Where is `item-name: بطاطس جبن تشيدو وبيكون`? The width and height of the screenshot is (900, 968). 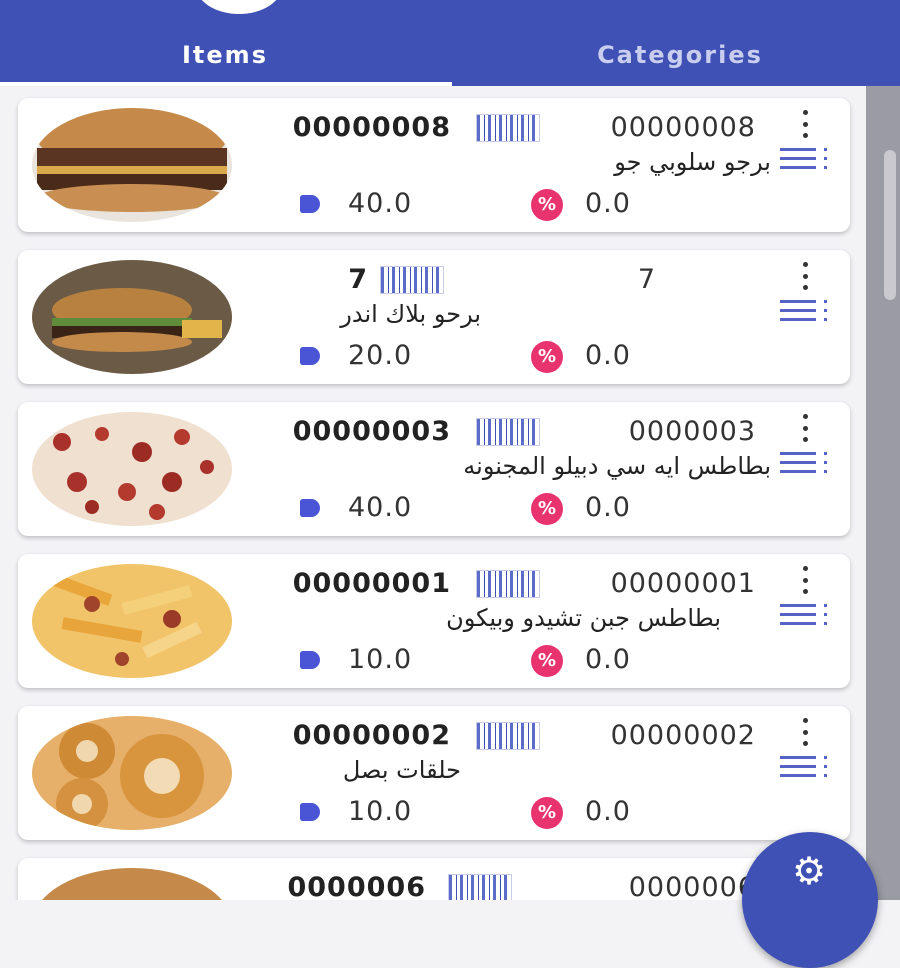
item-name: بطاطس جبن تشيدو وبيكون is located at coordinates (583, 618).